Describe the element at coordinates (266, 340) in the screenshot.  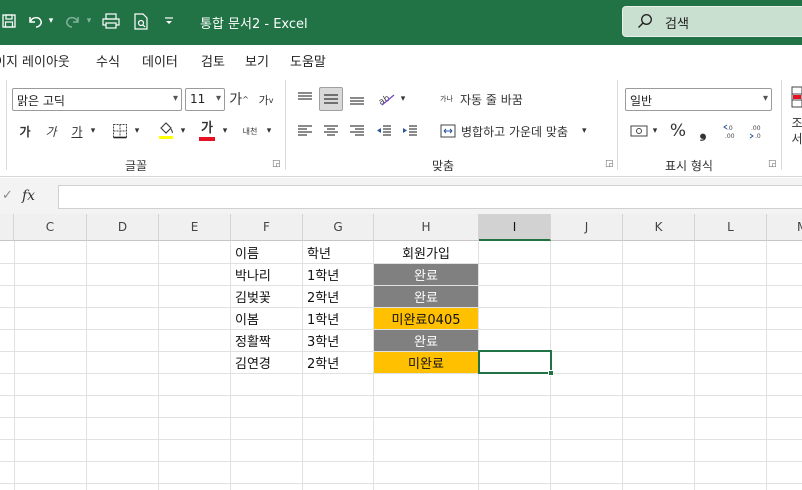
I see `cell-f-row4: 정활짝` at that location.